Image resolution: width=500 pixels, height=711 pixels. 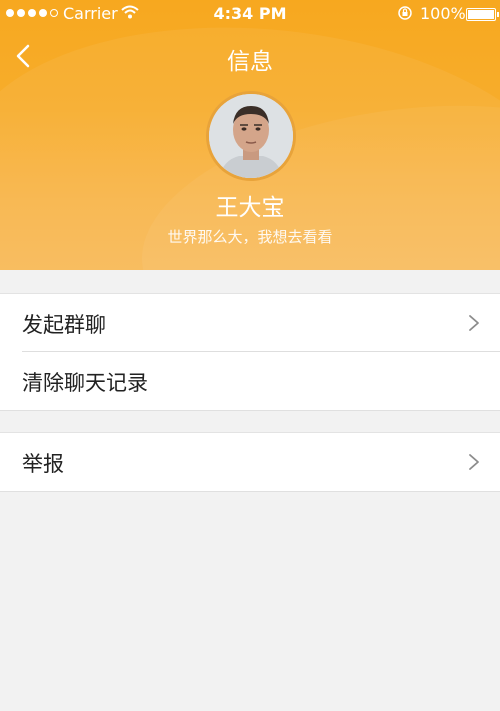 What do you see at coordinates (85, 383) in the screenshot?
I see `clear-chat-history-label: 清除聊天记录` at bounding box center [85, 383].